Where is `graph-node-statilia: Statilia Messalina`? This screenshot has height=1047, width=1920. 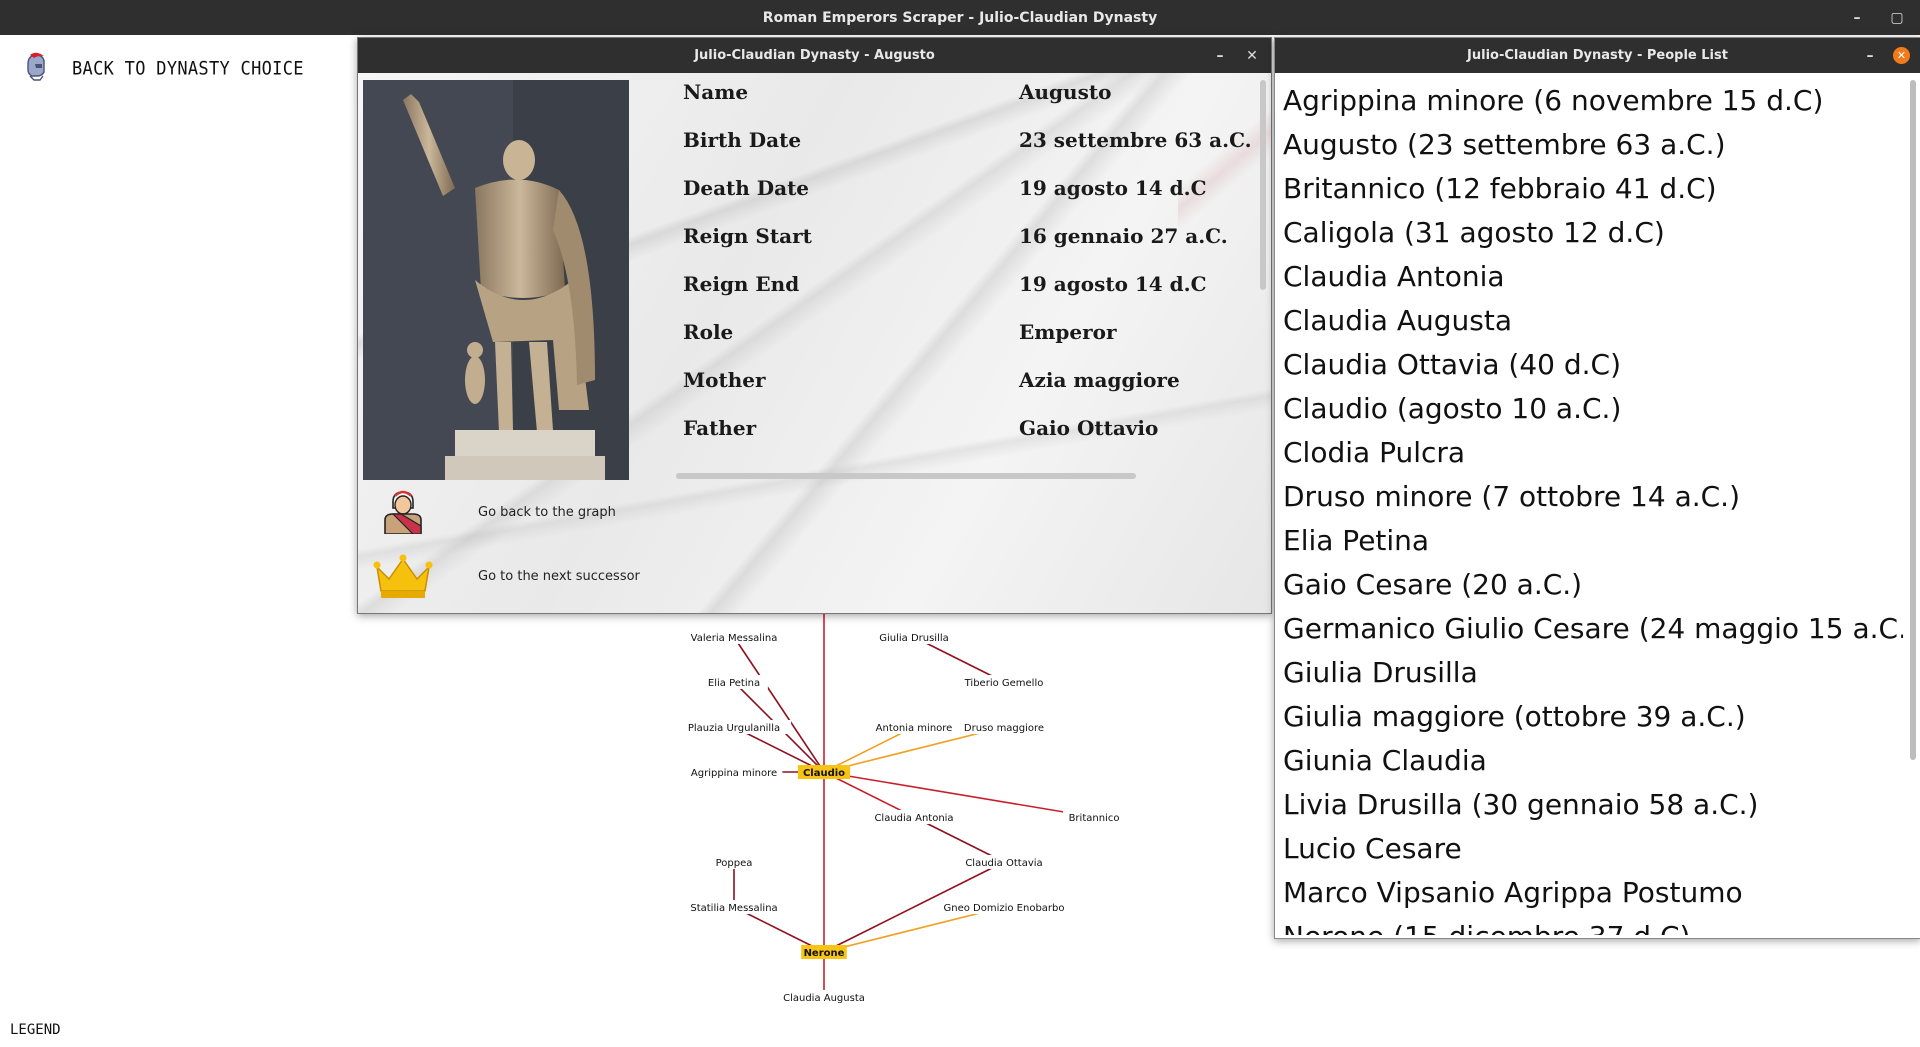 graph-node-statilia: Statilia Messalina is located at coordinates (734, 907).